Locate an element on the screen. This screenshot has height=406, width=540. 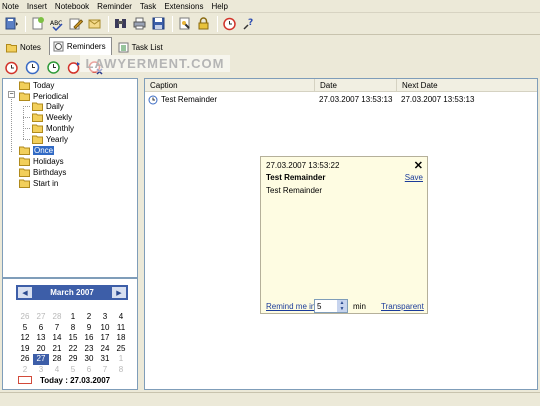
calendar-day: 6 is located at coordinates (41, 328).